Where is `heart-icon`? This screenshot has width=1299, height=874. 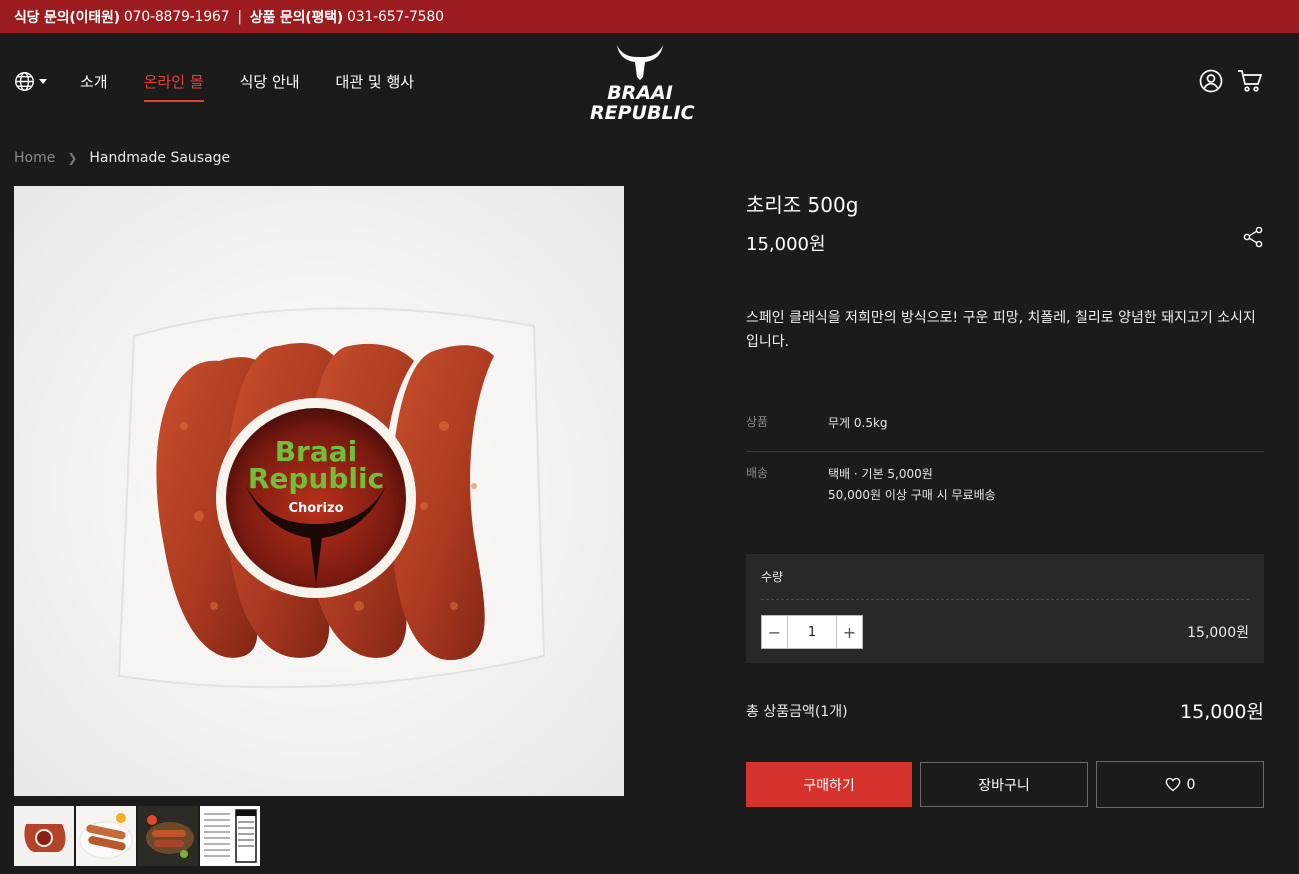
heart-icon is located at coordinates (1172, 784).